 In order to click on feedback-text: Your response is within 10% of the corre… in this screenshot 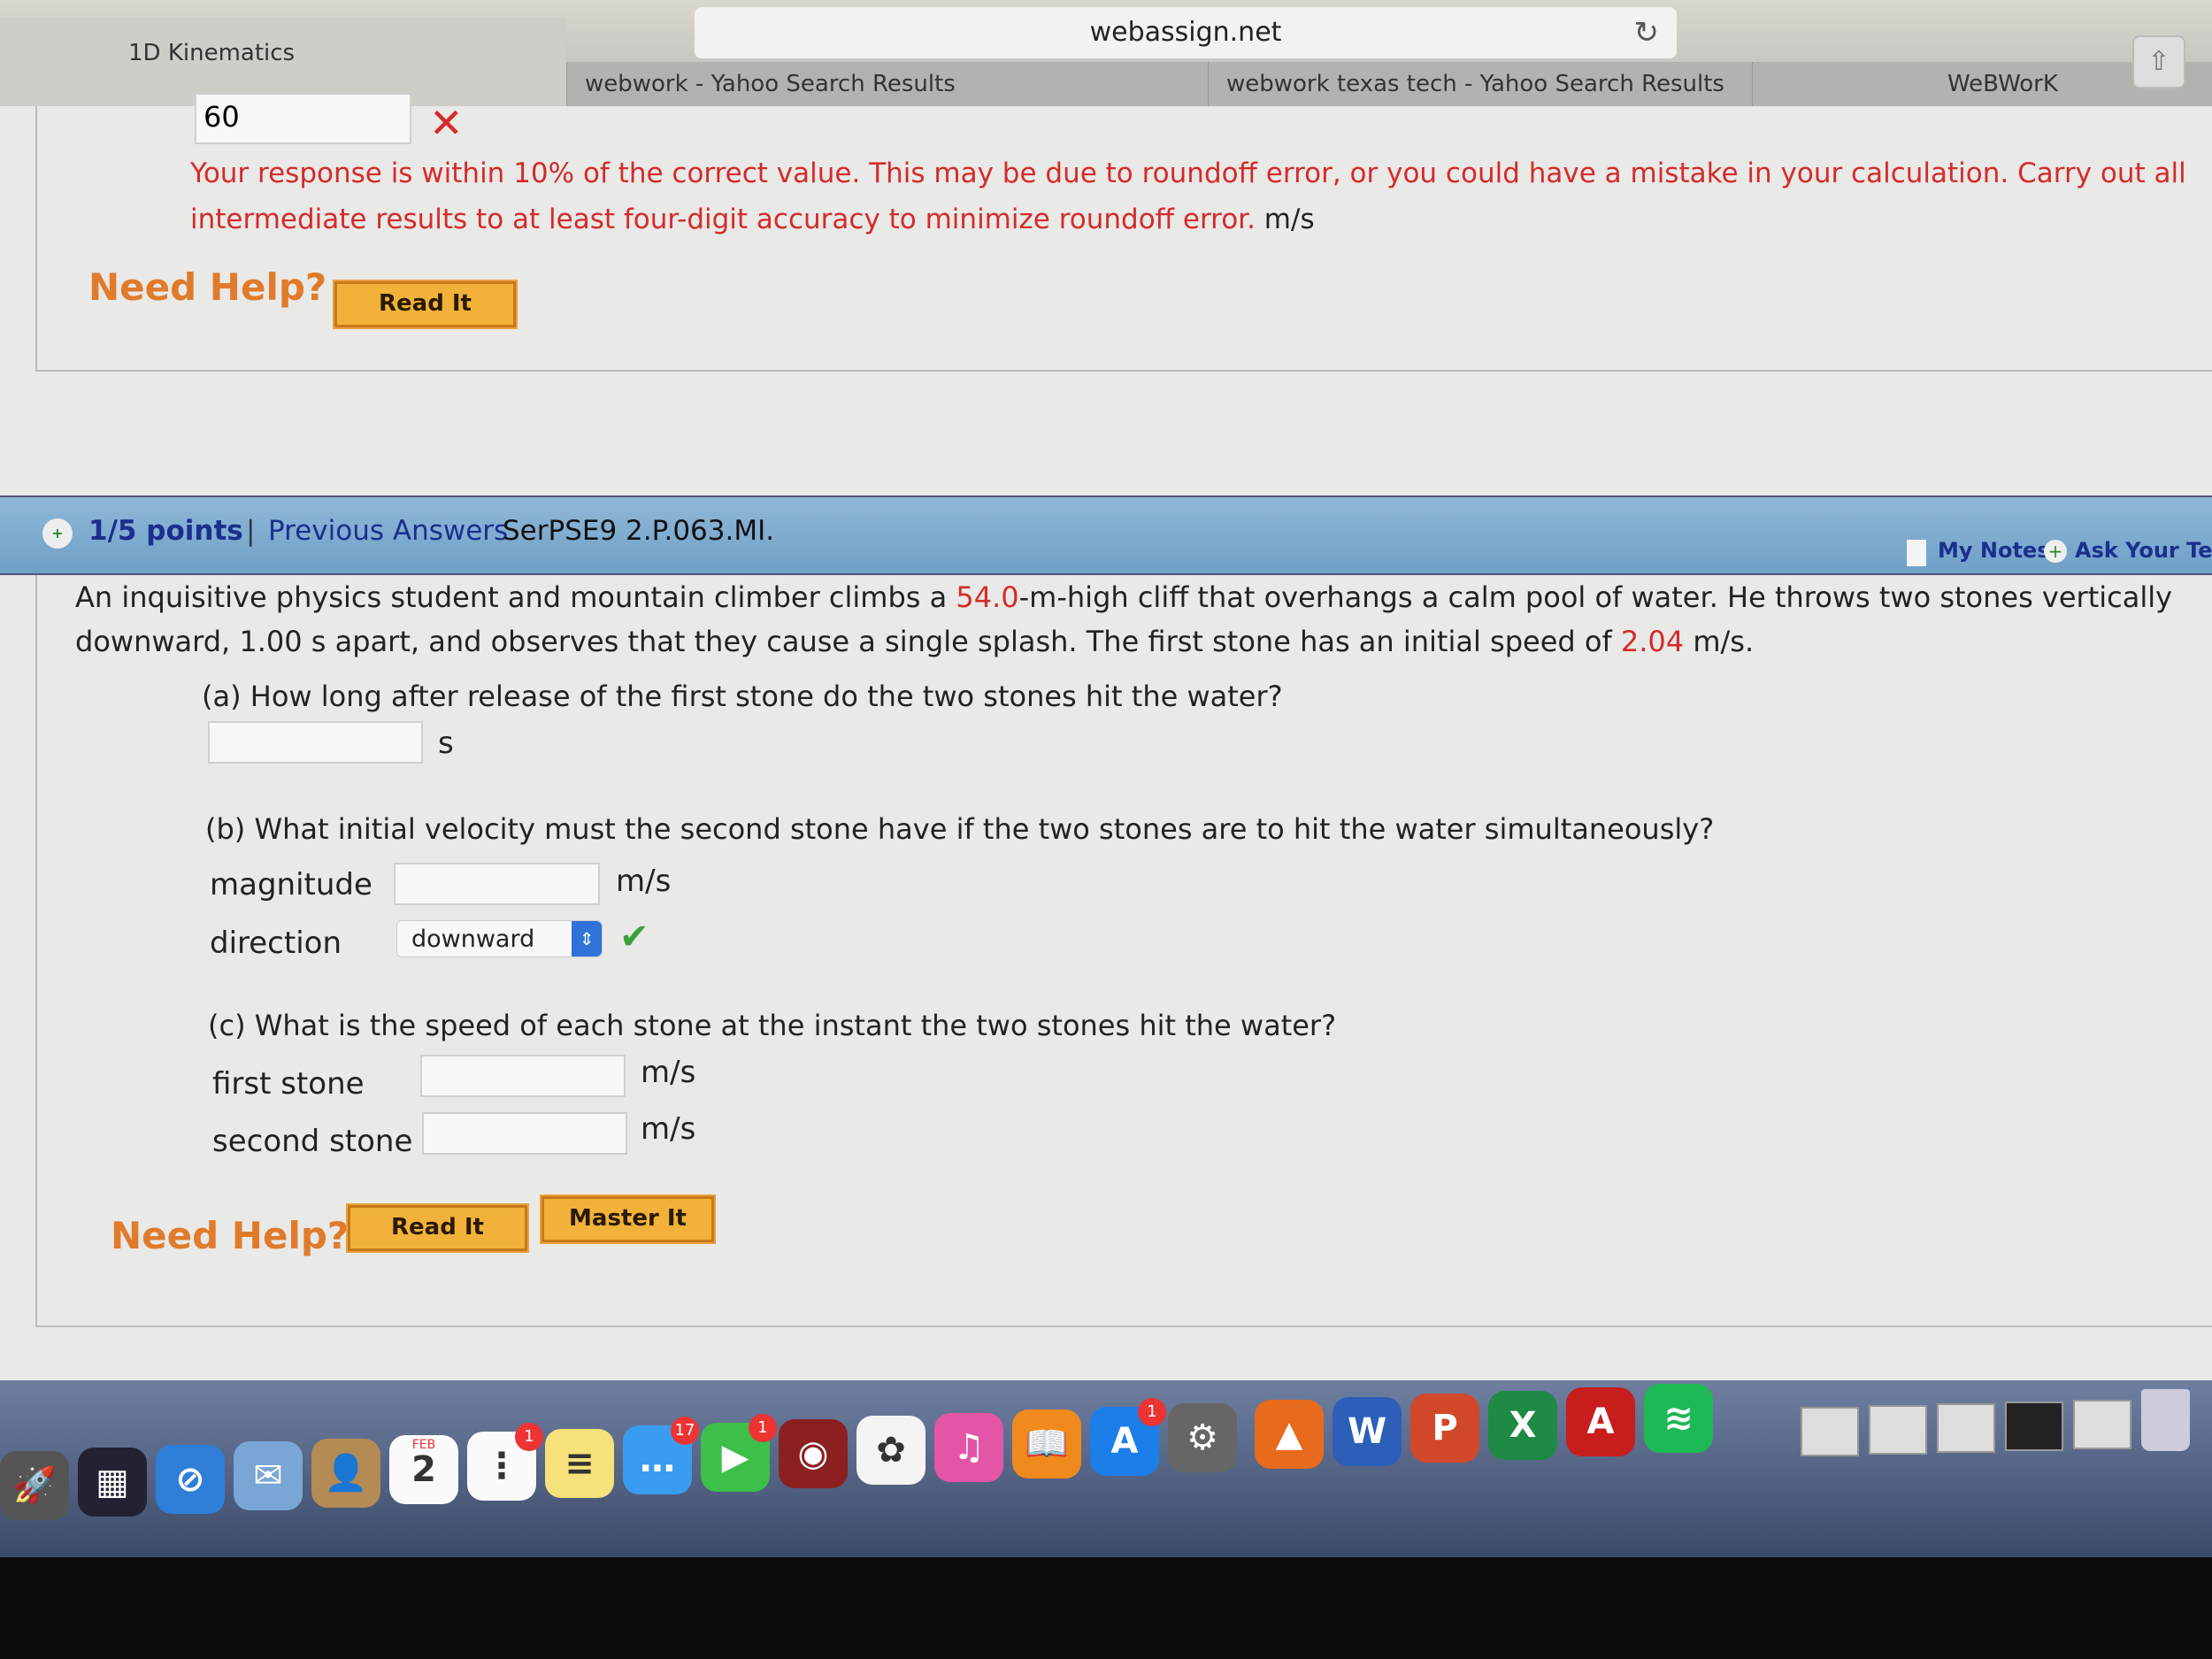, I will do `click(1188, 196)`.